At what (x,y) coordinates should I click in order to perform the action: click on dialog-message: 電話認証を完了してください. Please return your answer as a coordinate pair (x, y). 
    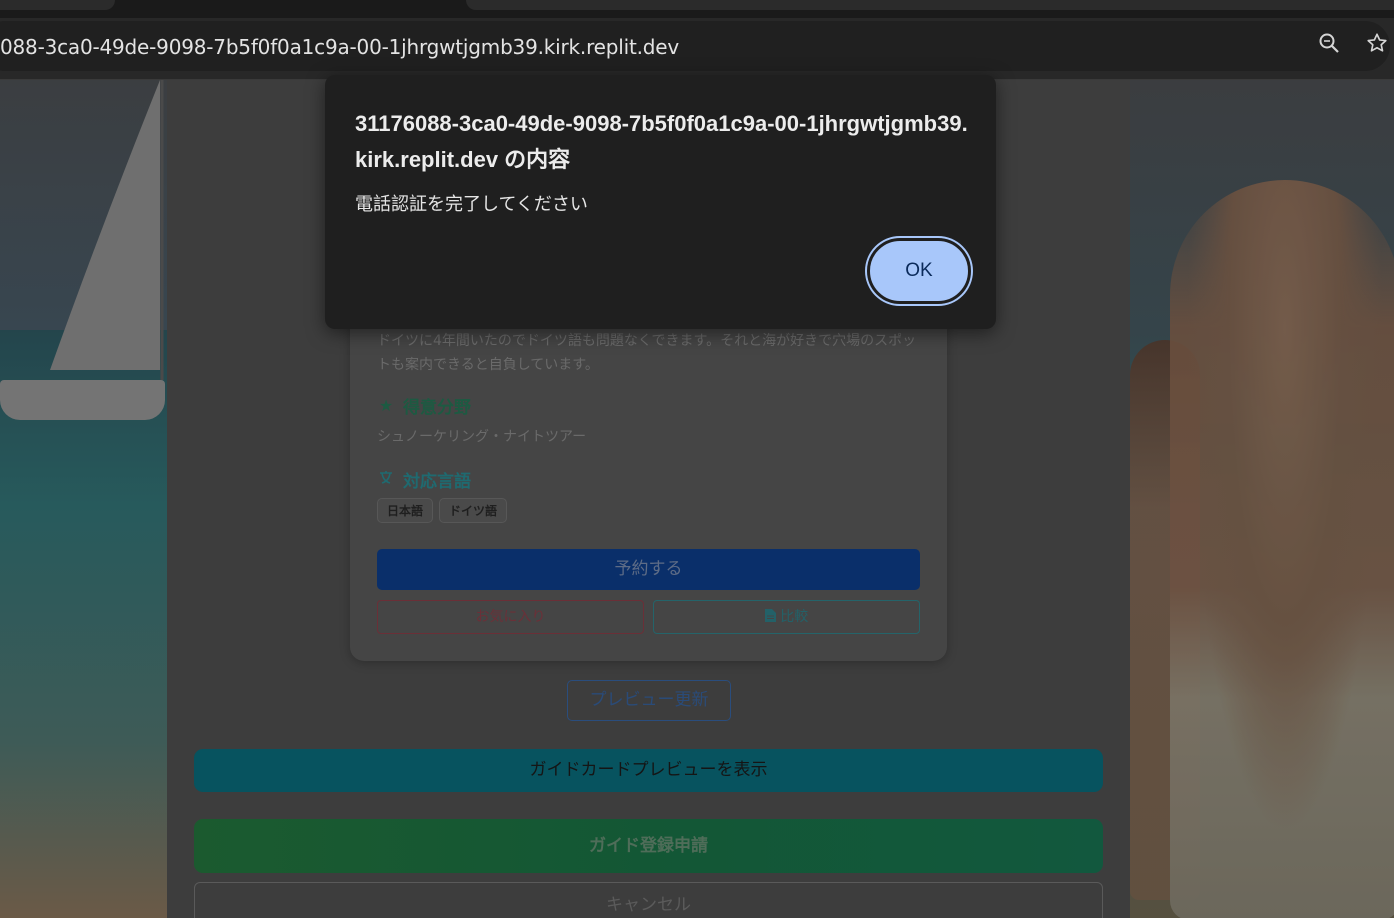
    Looking at the image, I should click on (471, 204).